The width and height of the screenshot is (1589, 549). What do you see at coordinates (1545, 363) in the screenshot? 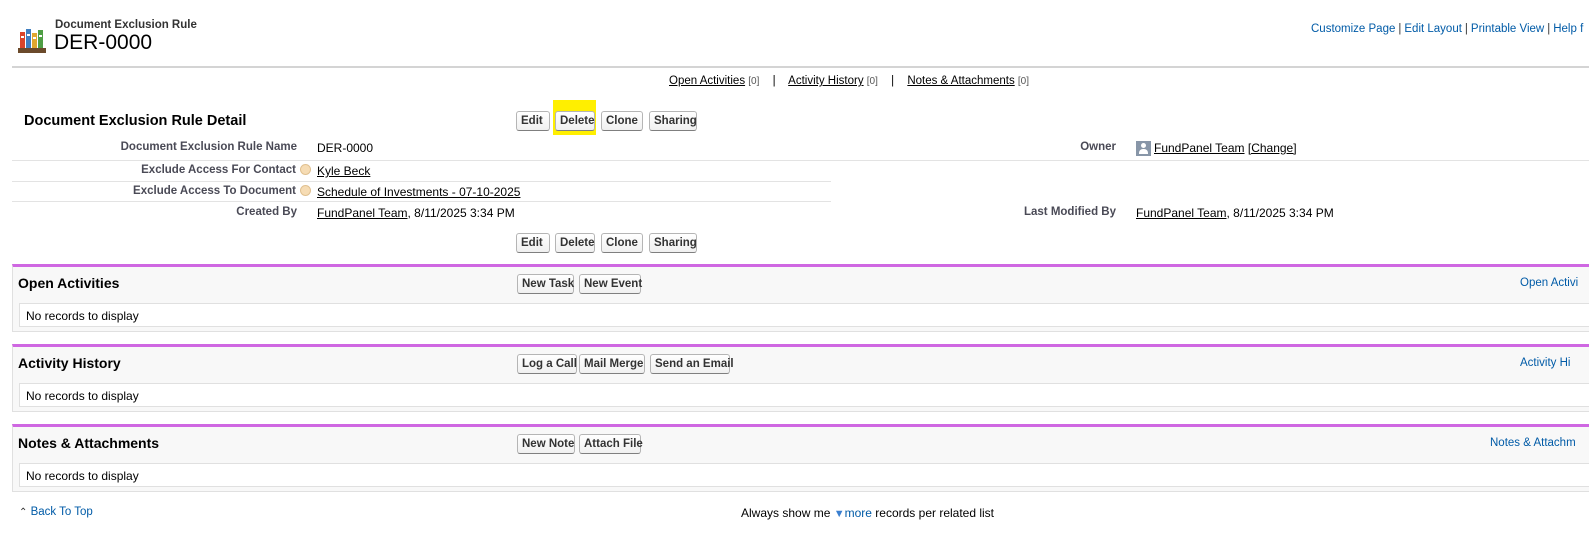
I see `activity-history-help-link: Activity Hi` at bounding box center [1545, 363].